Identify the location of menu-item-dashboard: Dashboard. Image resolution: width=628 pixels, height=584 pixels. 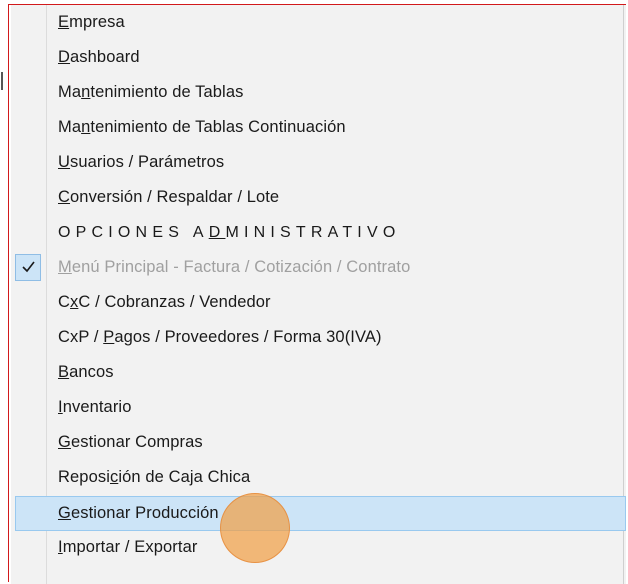
(318, 58).